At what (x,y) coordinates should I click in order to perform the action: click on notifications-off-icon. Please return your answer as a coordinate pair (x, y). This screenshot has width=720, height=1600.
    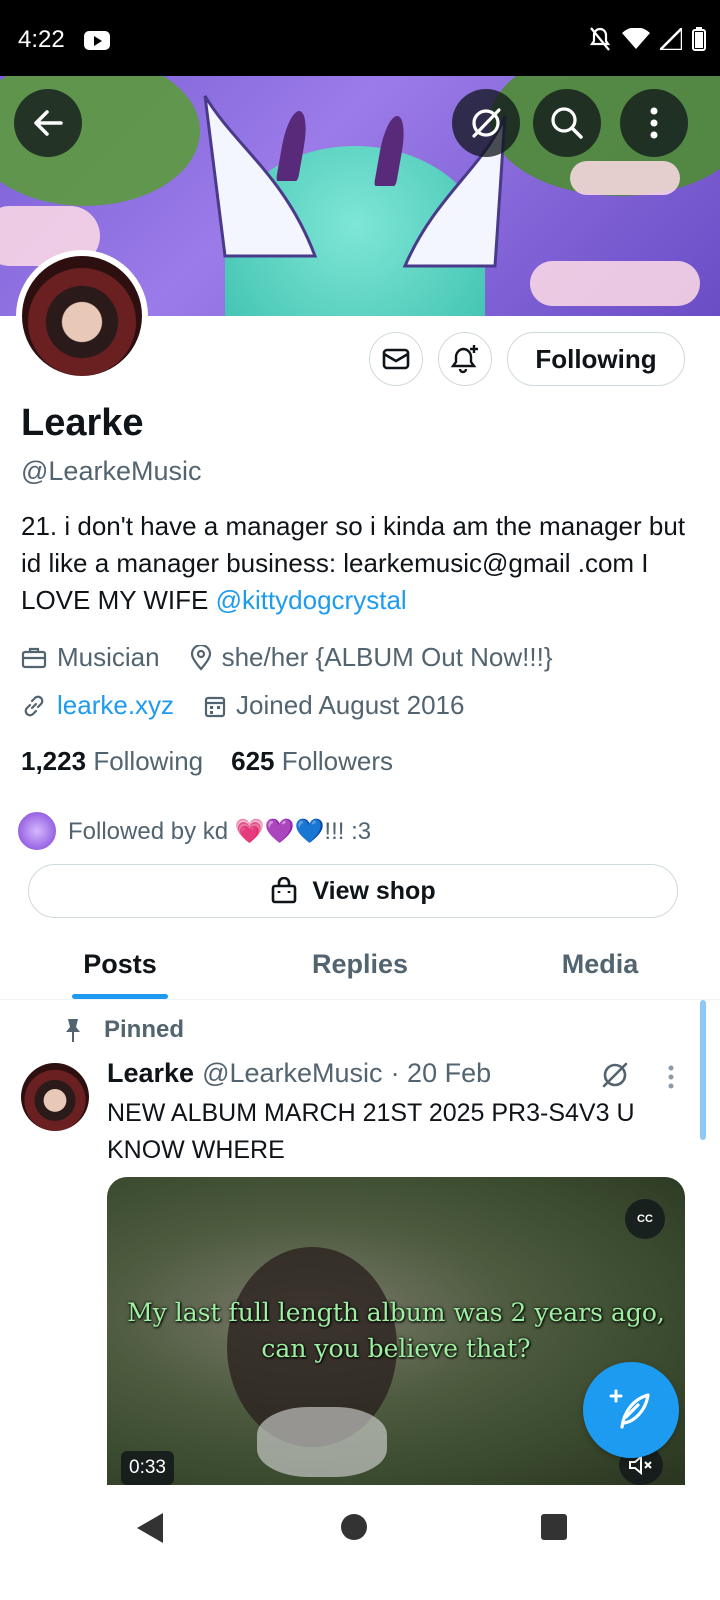
    Looking at the image, I should click on (600, 39).